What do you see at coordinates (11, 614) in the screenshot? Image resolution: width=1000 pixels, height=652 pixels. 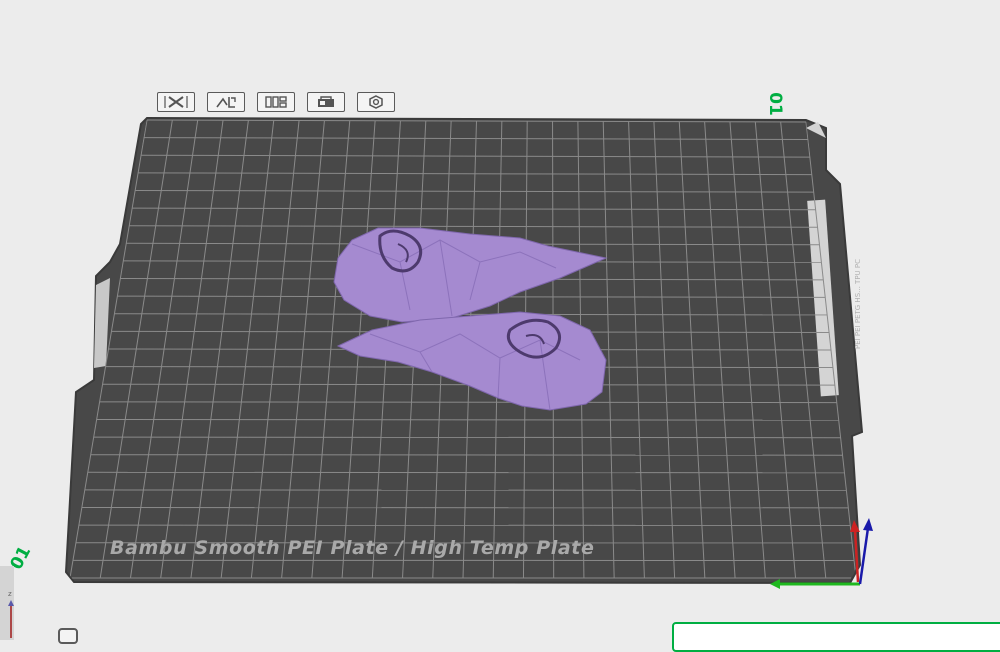 I see `mini-axis-icon: z` at bounding box center [11, 614].